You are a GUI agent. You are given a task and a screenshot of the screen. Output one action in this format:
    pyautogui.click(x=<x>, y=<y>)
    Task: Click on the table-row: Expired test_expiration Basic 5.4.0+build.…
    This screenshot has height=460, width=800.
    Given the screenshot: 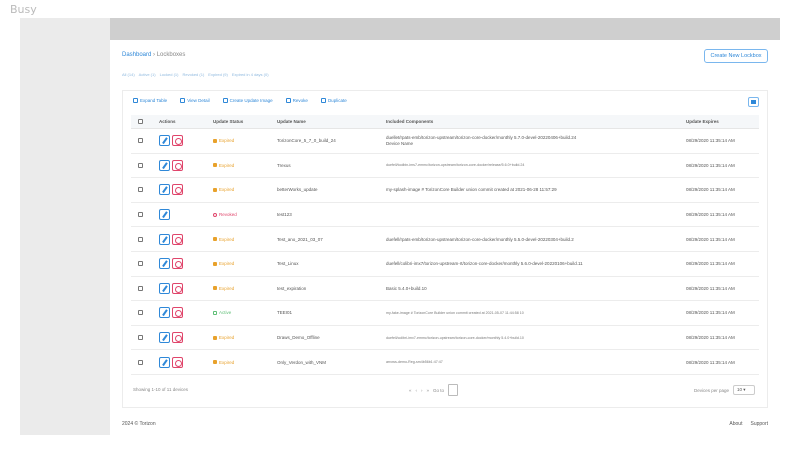 What is the action you would take?
    pyautogui.click(x=445, y=289)
    